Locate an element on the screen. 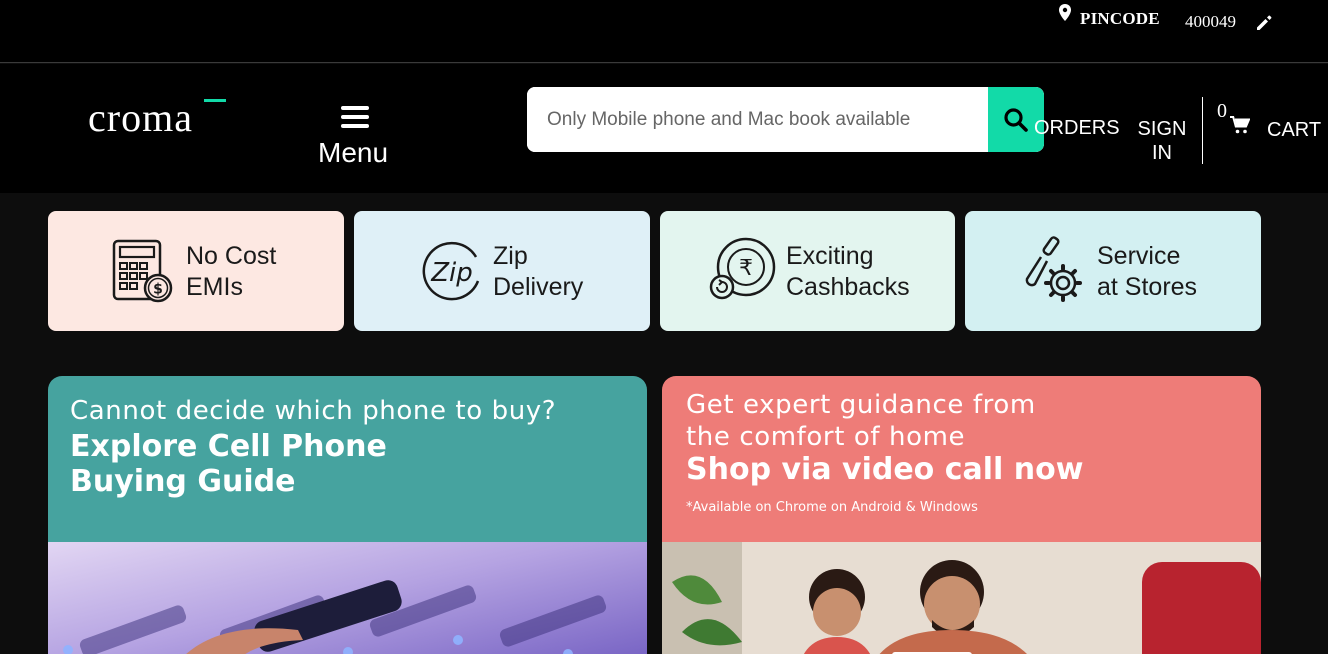 The height and width of the screenshot is (654, 1328). cart-icon is located at coordinates (1240, 125).